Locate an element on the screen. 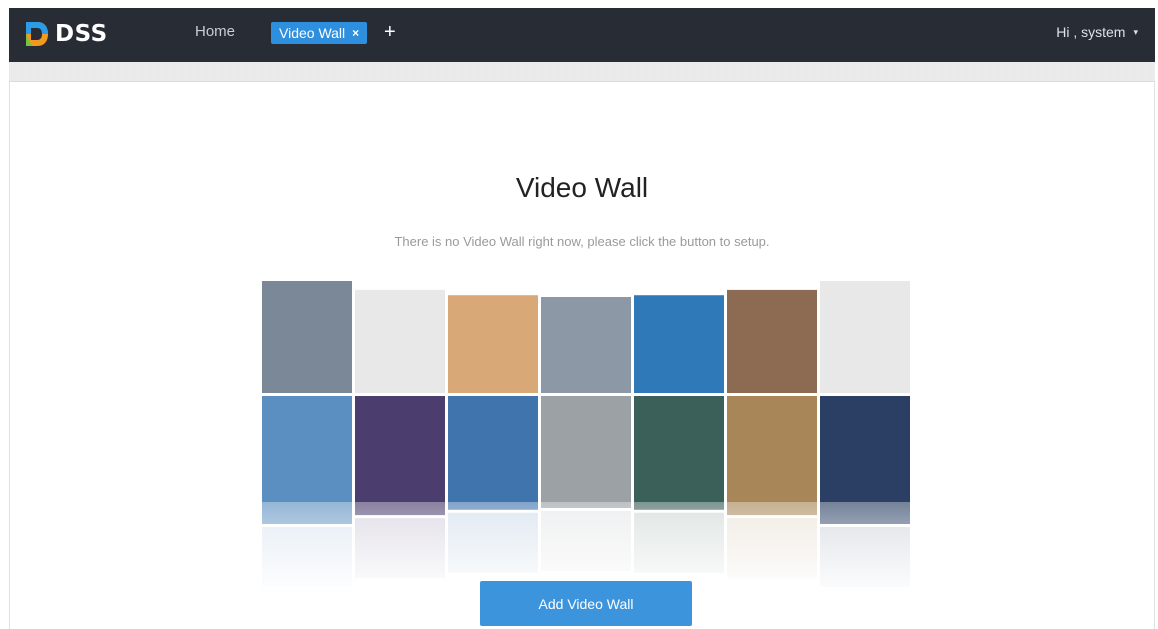 The image size is (1158, 629). page-title: Video Wall is located at coordinates (582, 187).